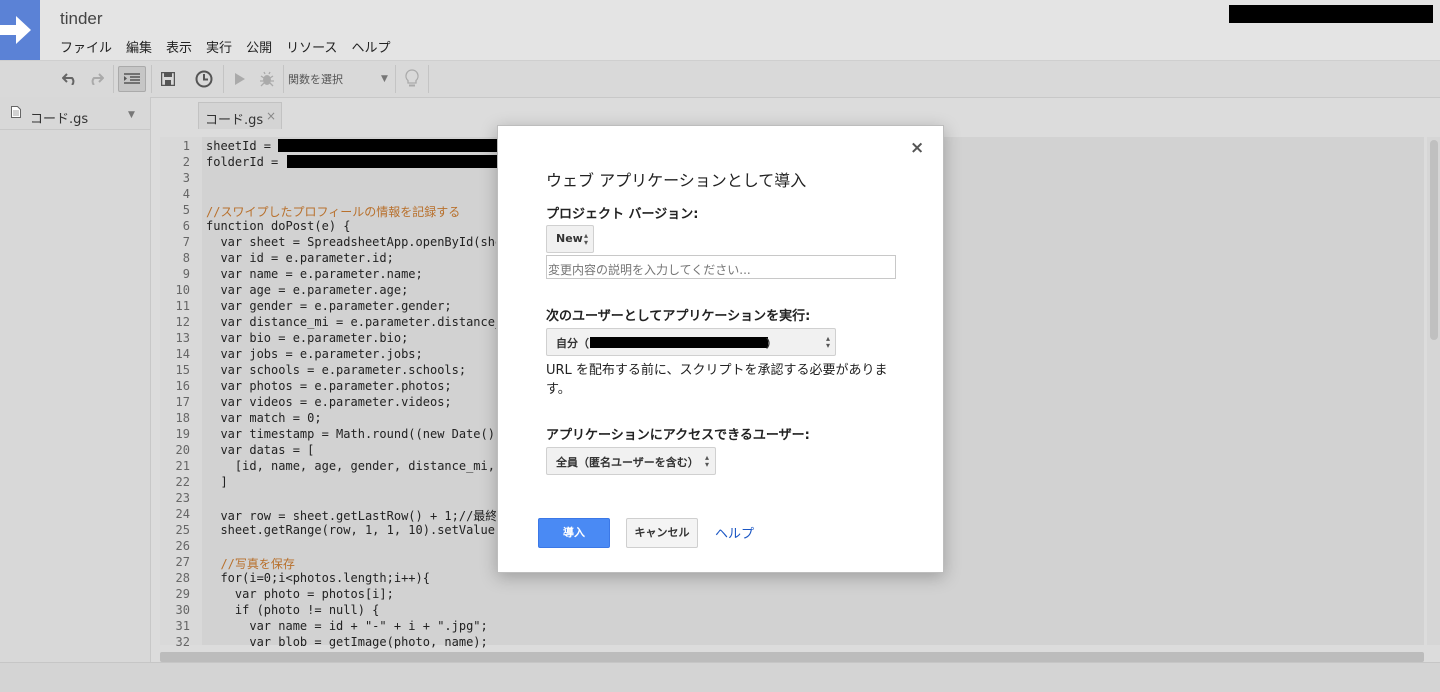 Image resolution: width=1440 pixels, height=692 pixels. Describe the element at coordinates (182, 370) in the screenshot. I see `line-number: 15` at that location.